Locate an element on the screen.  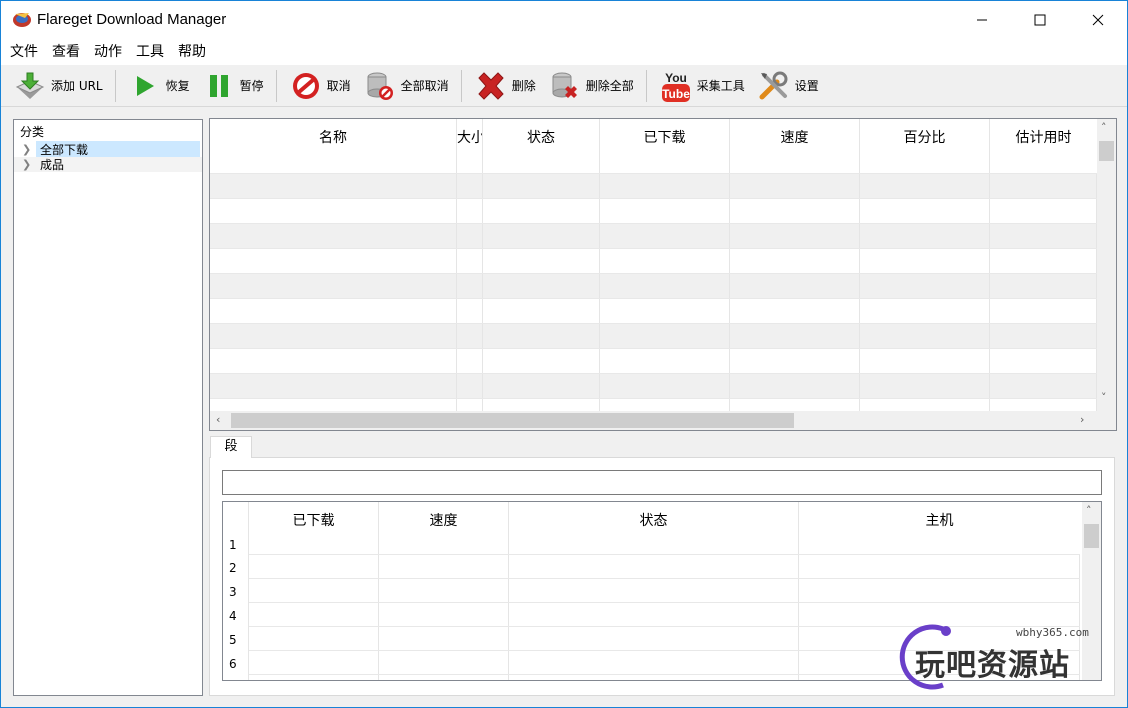
play-icon is located at coordinates (145, 85).